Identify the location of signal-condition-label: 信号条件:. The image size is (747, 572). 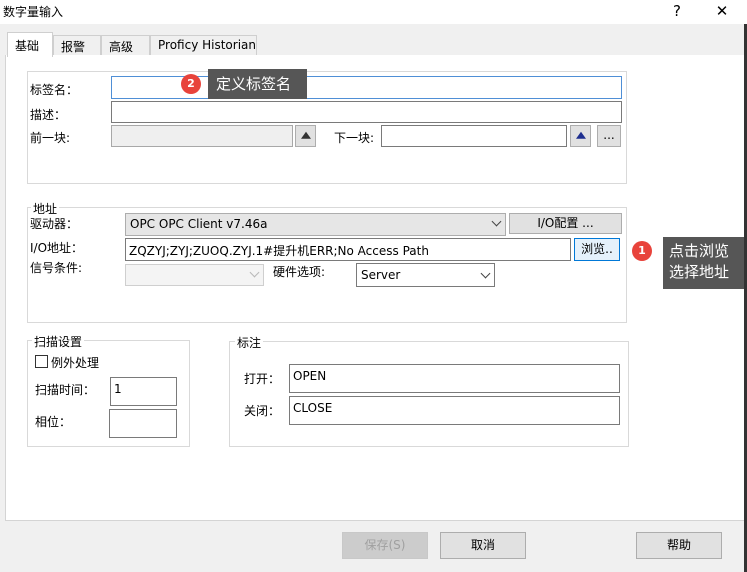
(56, 268).